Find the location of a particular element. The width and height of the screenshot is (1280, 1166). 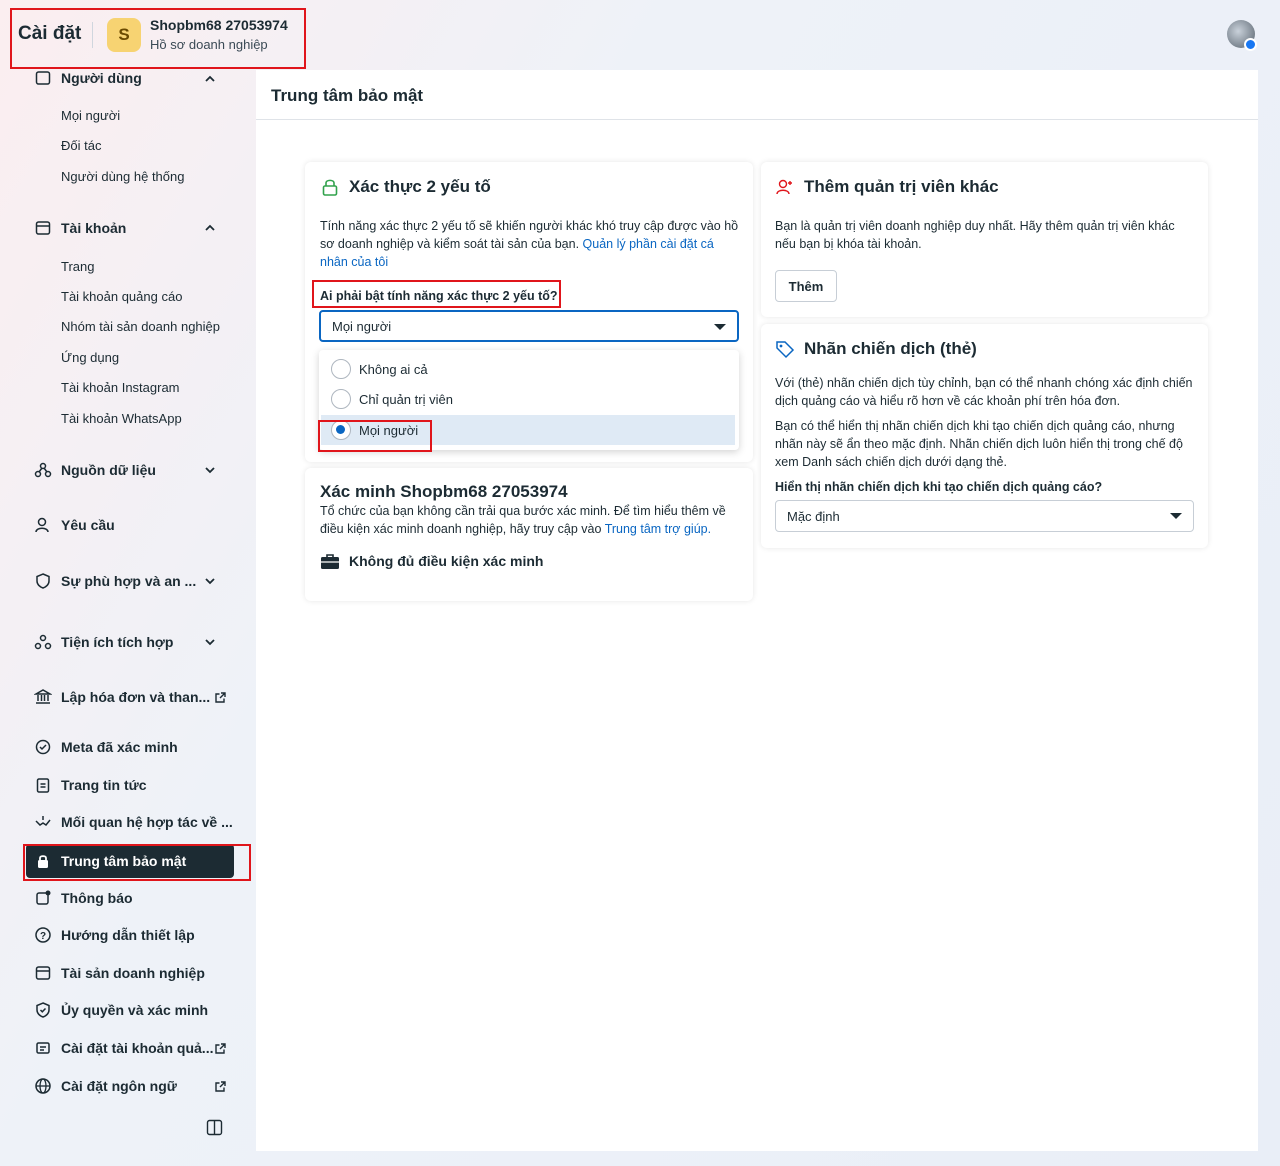

sidebar-item-label: Trang tin tức is located at coordinates (104, 785).